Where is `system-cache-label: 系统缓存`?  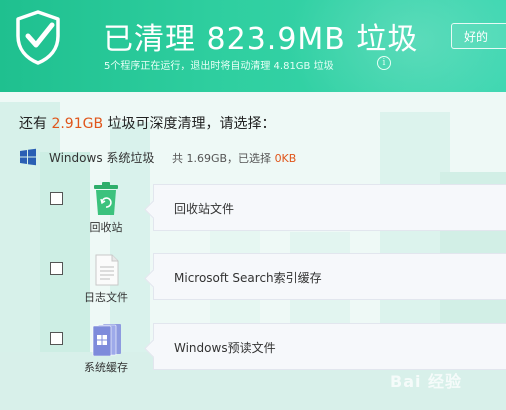 system-cache-label: 系统缓存 is located at coordinates (106, 367).